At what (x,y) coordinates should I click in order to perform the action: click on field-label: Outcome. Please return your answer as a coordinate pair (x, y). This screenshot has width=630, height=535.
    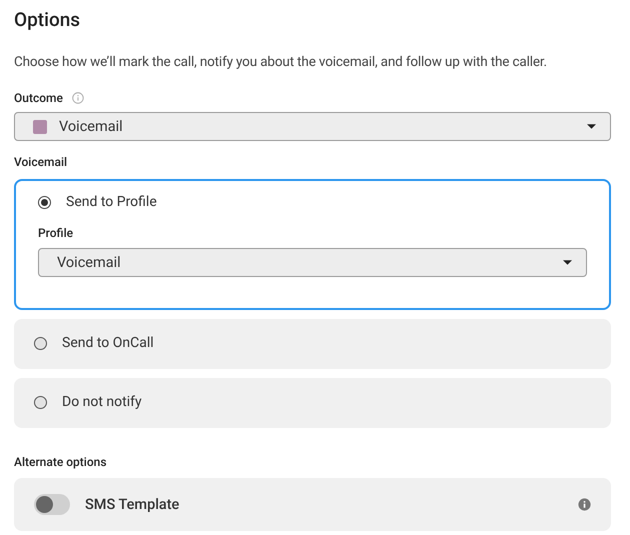
    Looking at the image, I should click on (38, 98).